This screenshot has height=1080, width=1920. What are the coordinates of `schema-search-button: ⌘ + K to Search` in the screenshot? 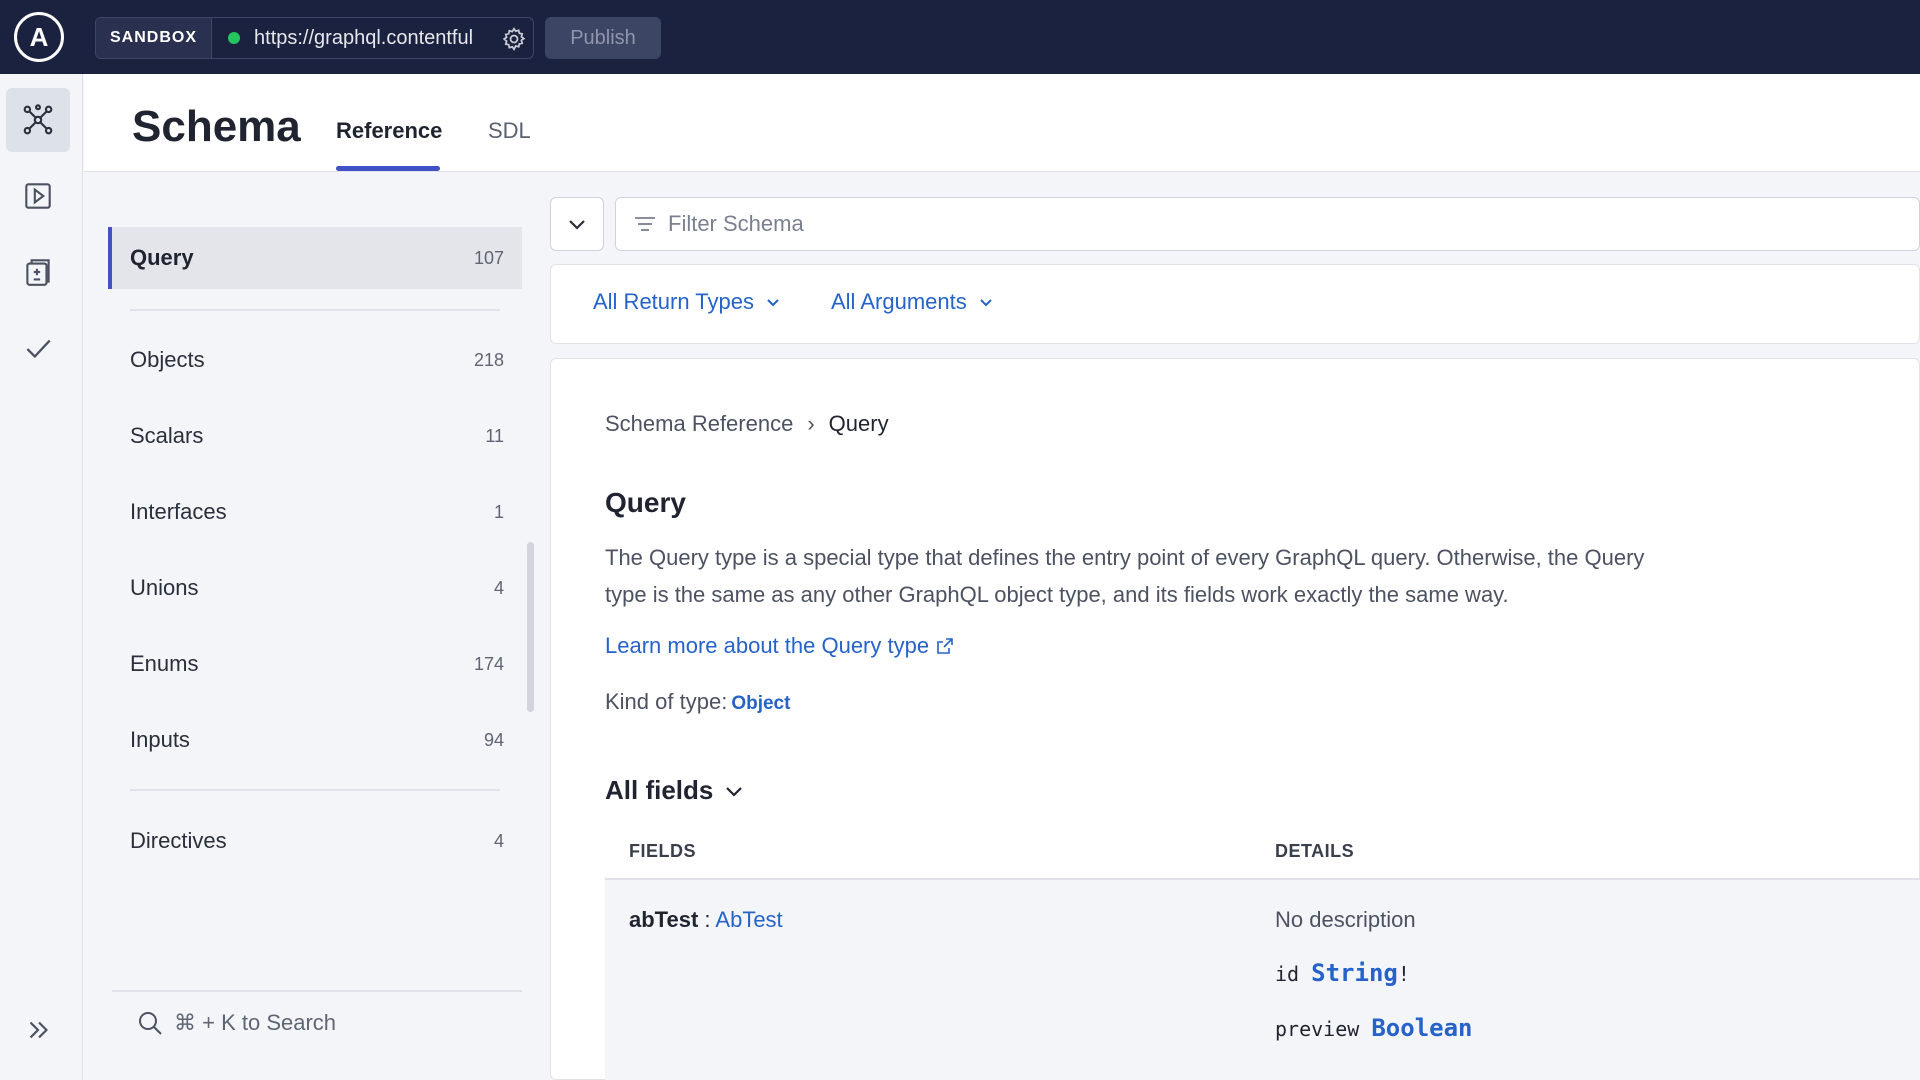 It's located at (236, 1023).